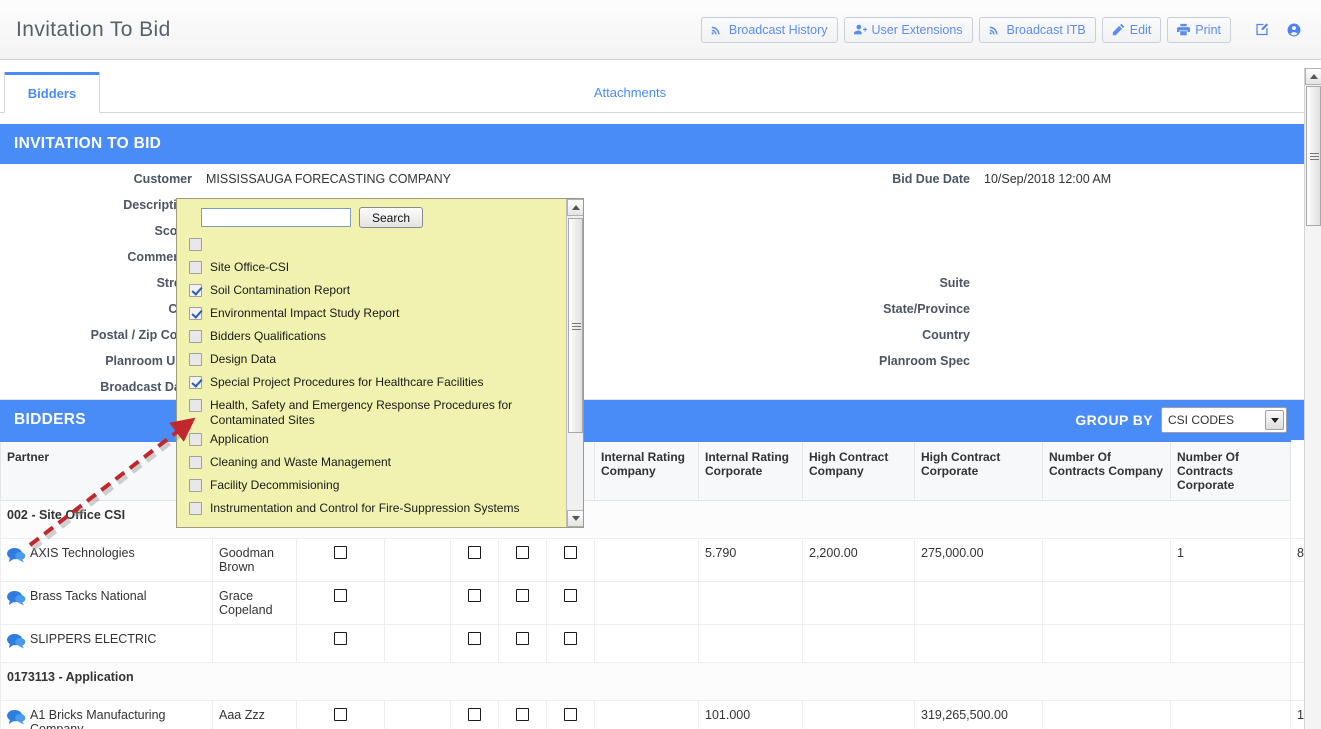 This screenshot has width=1321, height=729. What do you see at coordinates (1106, 470) in the screenshot?
I see `col-number-of-contracts-company: Number Of Contracts Company` at bounding box center [1106, 470].